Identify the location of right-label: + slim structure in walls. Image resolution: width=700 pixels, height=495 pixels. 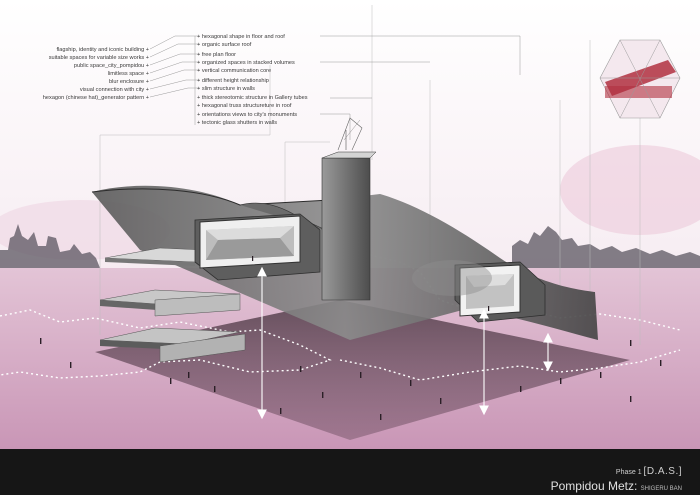
(226, 89).